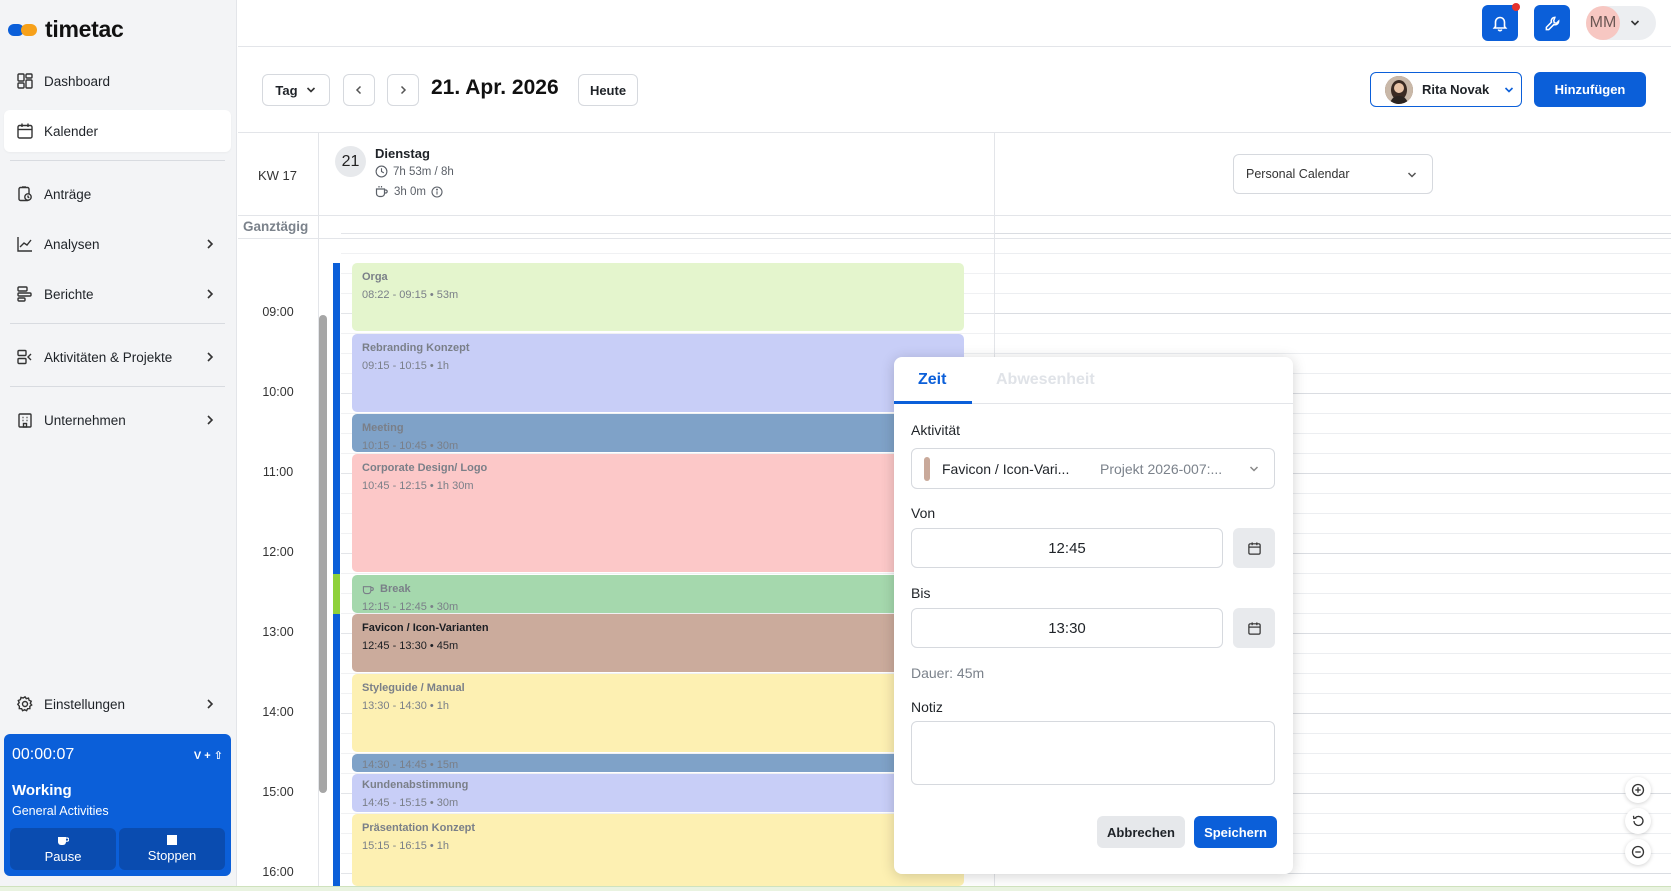  Describe the element at coordinates (658, 594) in the screenshot. I see `calendar-event-break: Break 12:15 - 12:45 • 30m` at that location.